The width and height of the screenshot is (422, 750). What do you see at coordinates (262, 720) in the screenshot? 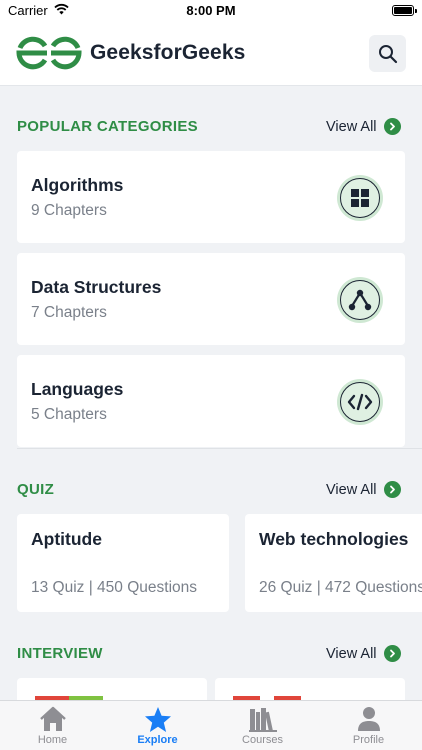
I see `books-icon` at bounding box center [262, 720].